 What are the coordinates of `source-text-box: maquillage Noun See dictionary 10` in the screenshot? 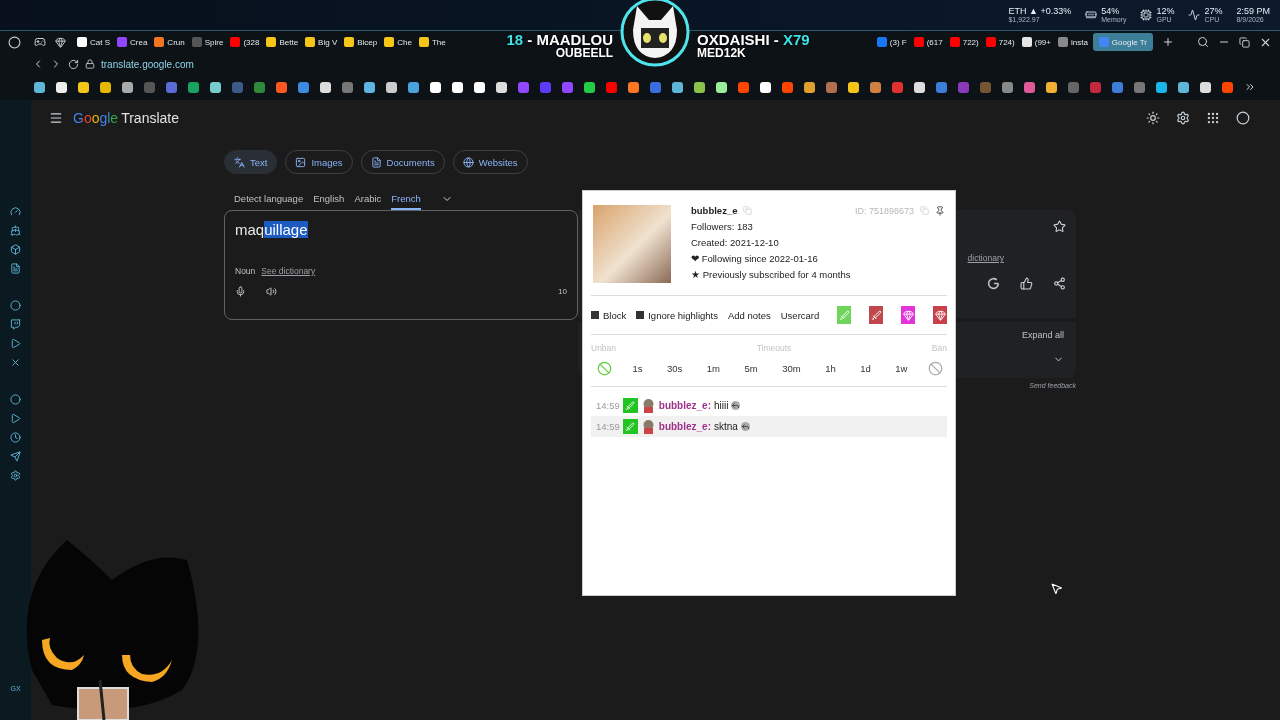 It's located at (401, 265).